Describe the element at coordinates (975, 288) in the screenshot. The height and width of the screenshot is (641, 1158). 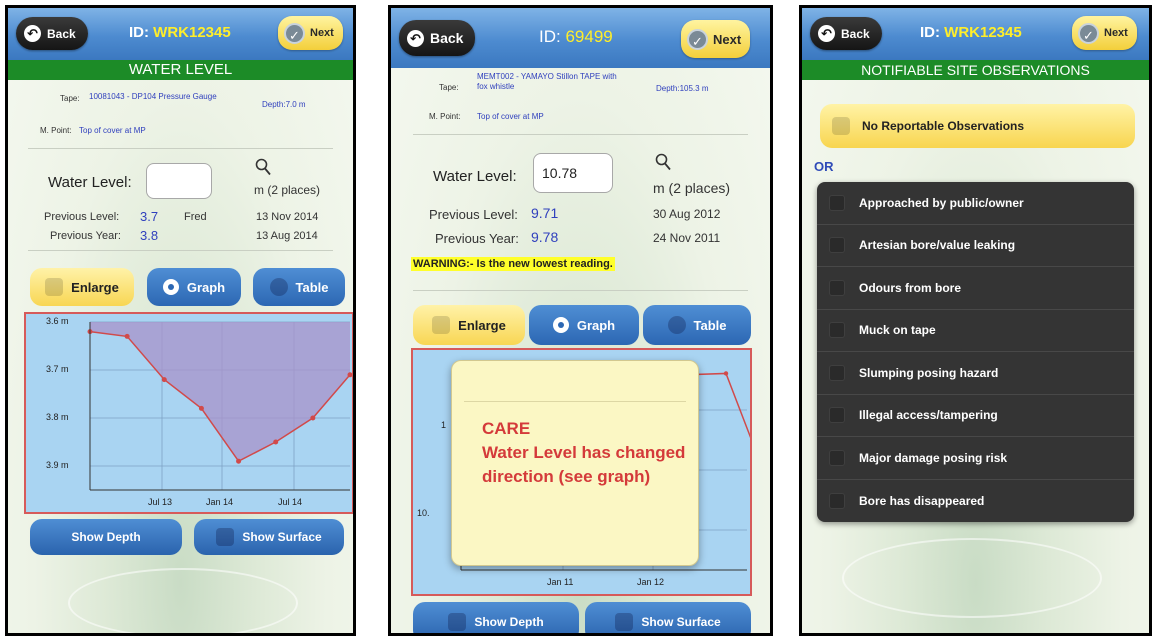
I see `observation-item: Odours from bore` at that location.